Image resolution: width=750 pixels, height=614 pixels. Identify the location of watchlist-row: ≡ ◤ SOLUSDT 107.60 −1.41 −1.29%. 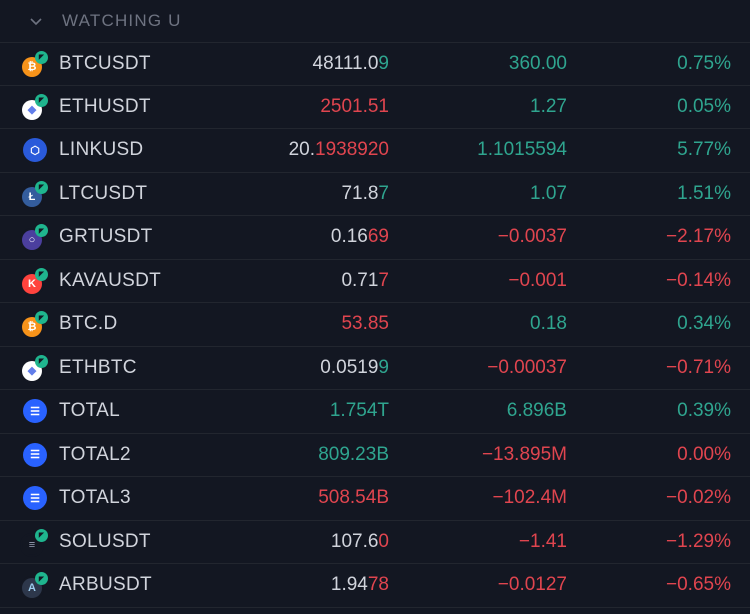
(375, 542).